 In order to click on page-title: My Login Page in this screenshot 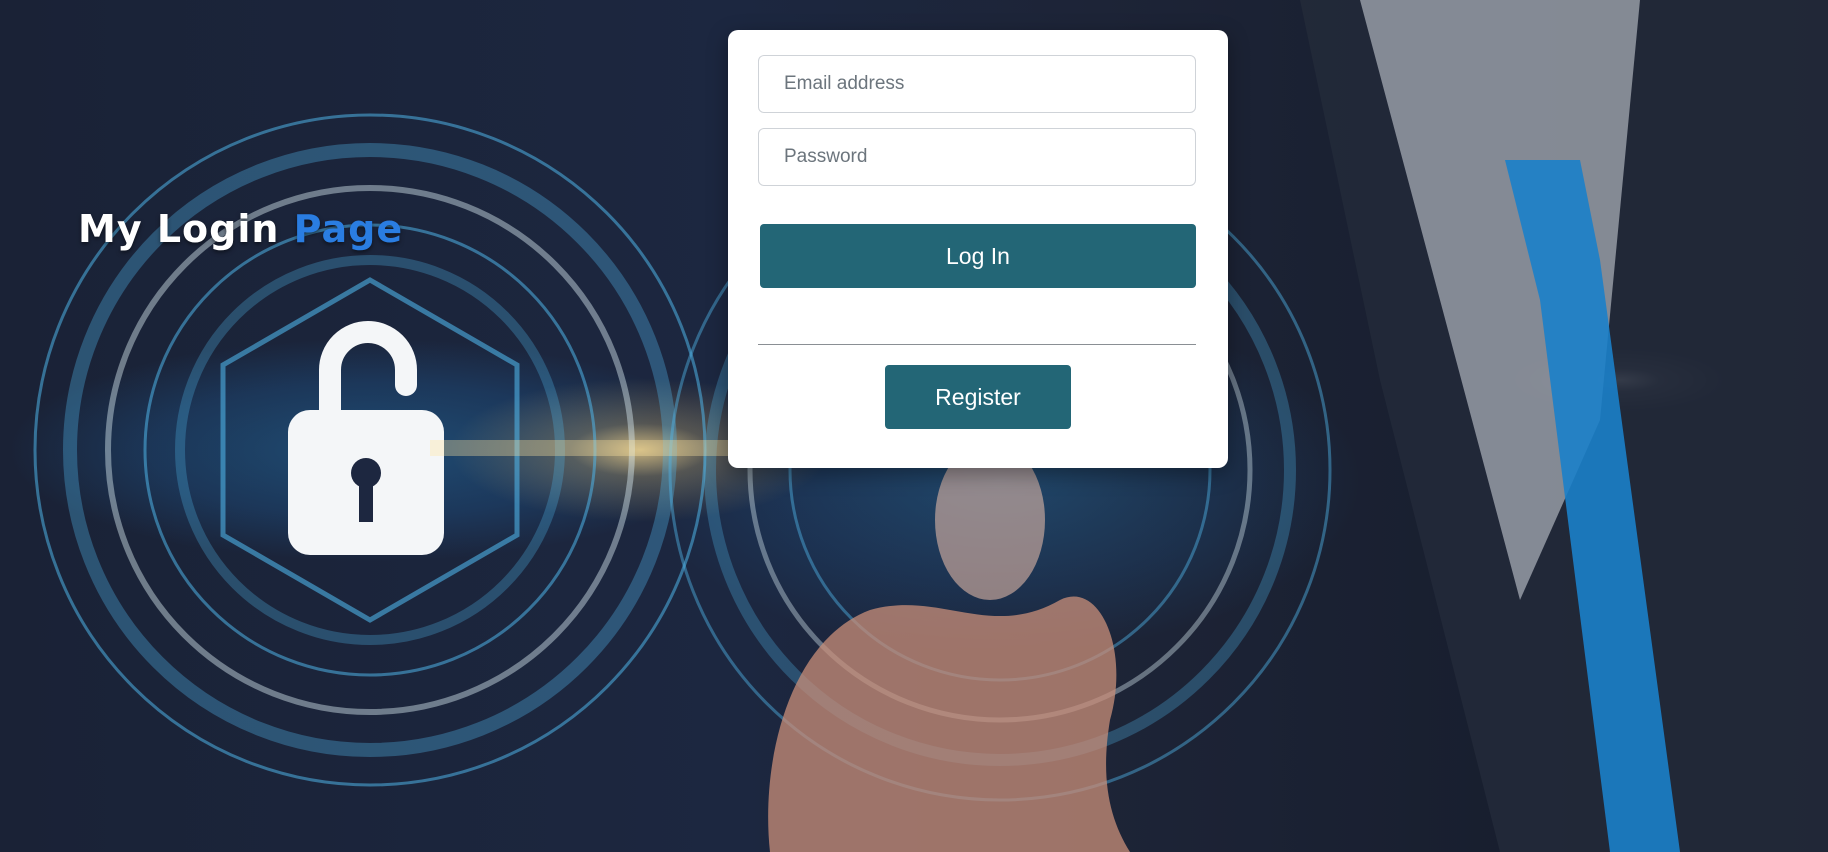, I will do `click(240, 229)`.